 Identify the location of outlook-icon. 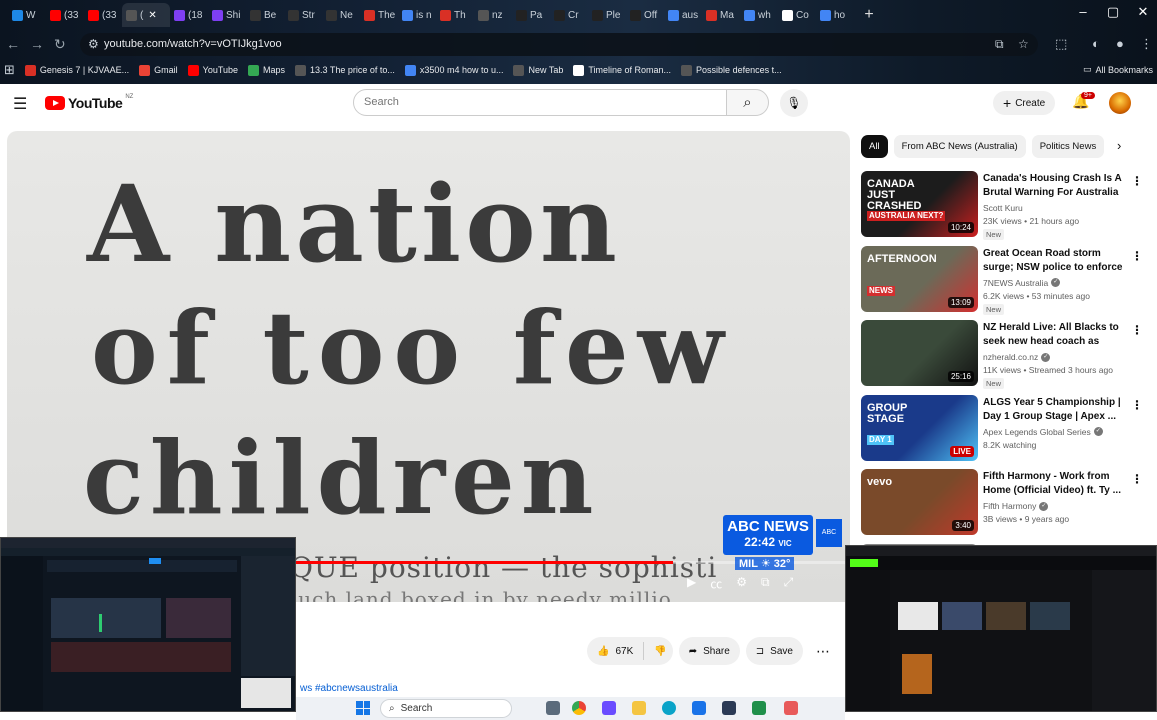
(699, 708).